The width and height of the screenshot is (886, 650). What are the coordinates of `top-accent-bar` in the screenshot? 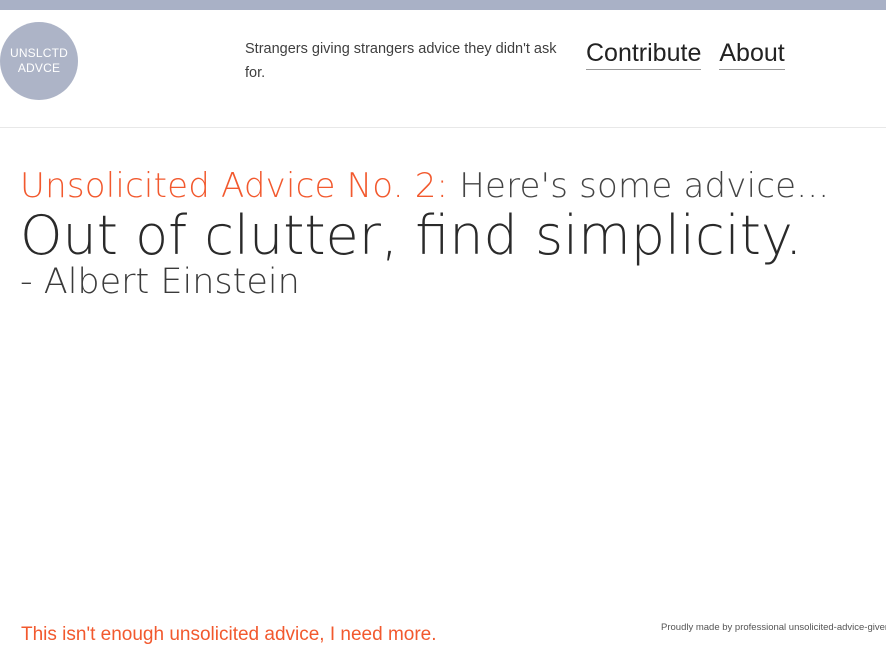 It's located at (443, 5).